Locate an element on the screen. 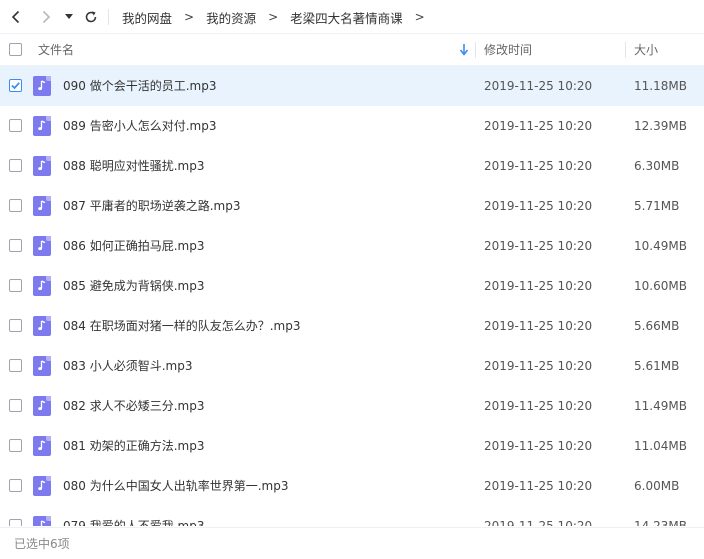 The height and width of the screenshot is (559, 704). history-dropdown-button is located at coordinates (69, 17).